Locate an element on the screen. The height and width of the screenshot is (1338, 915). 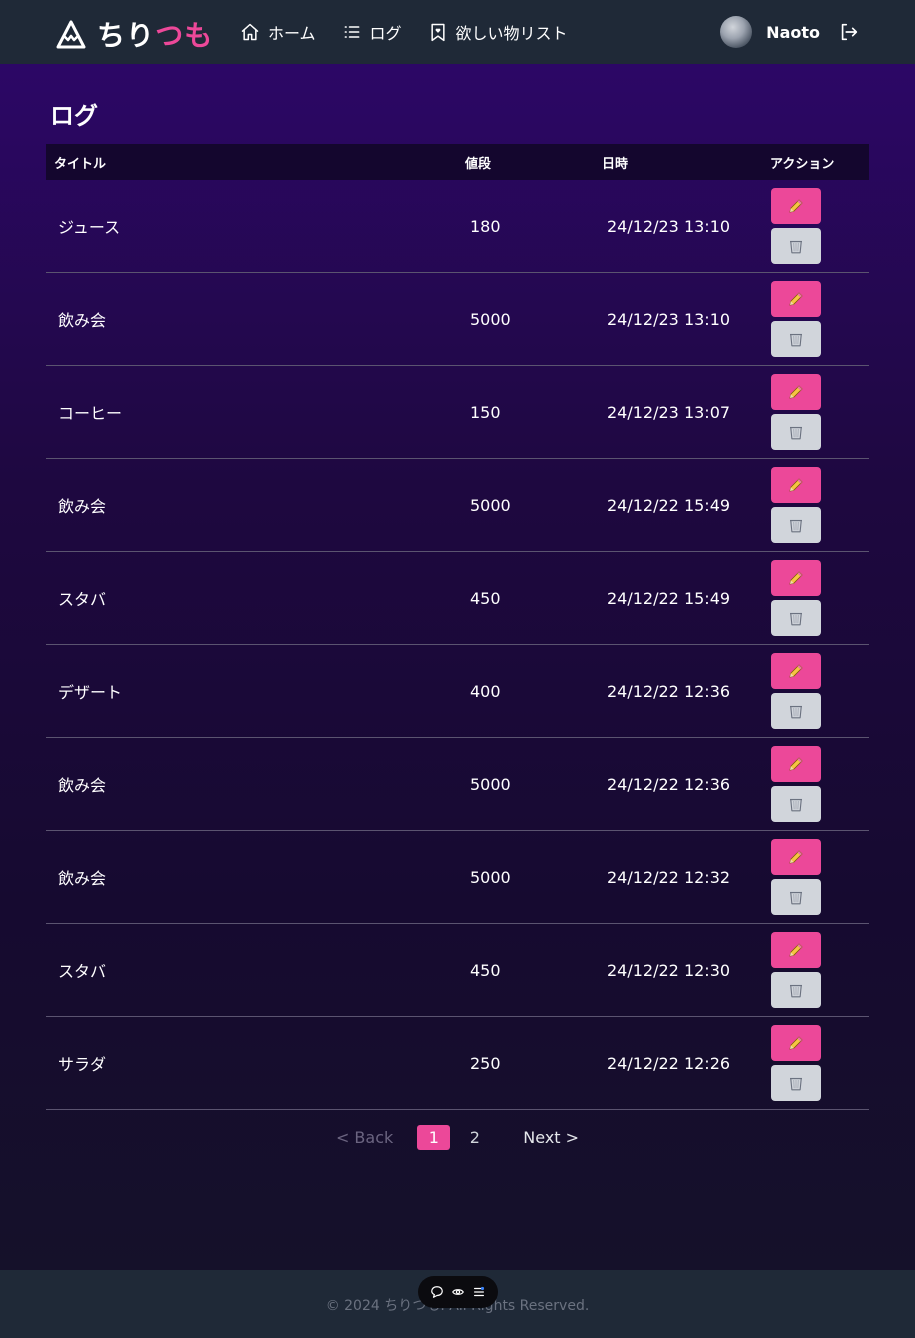
table-row: 飲み会 5000 24/12/22 12:36 is located at coordinates (457, 784).